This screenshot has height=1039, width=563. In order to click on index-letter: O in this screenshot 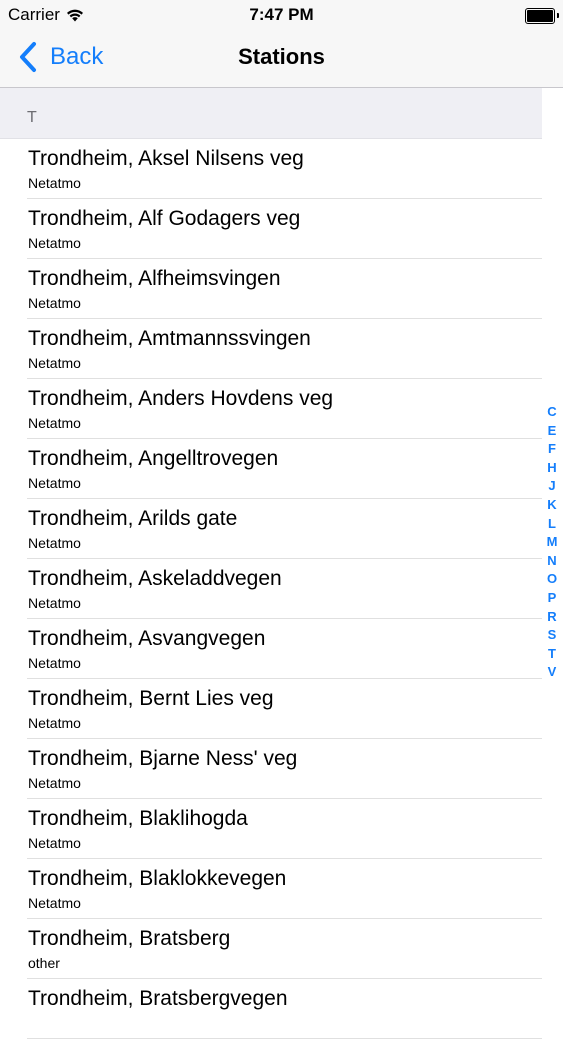, I will do `click(552, 579)`.